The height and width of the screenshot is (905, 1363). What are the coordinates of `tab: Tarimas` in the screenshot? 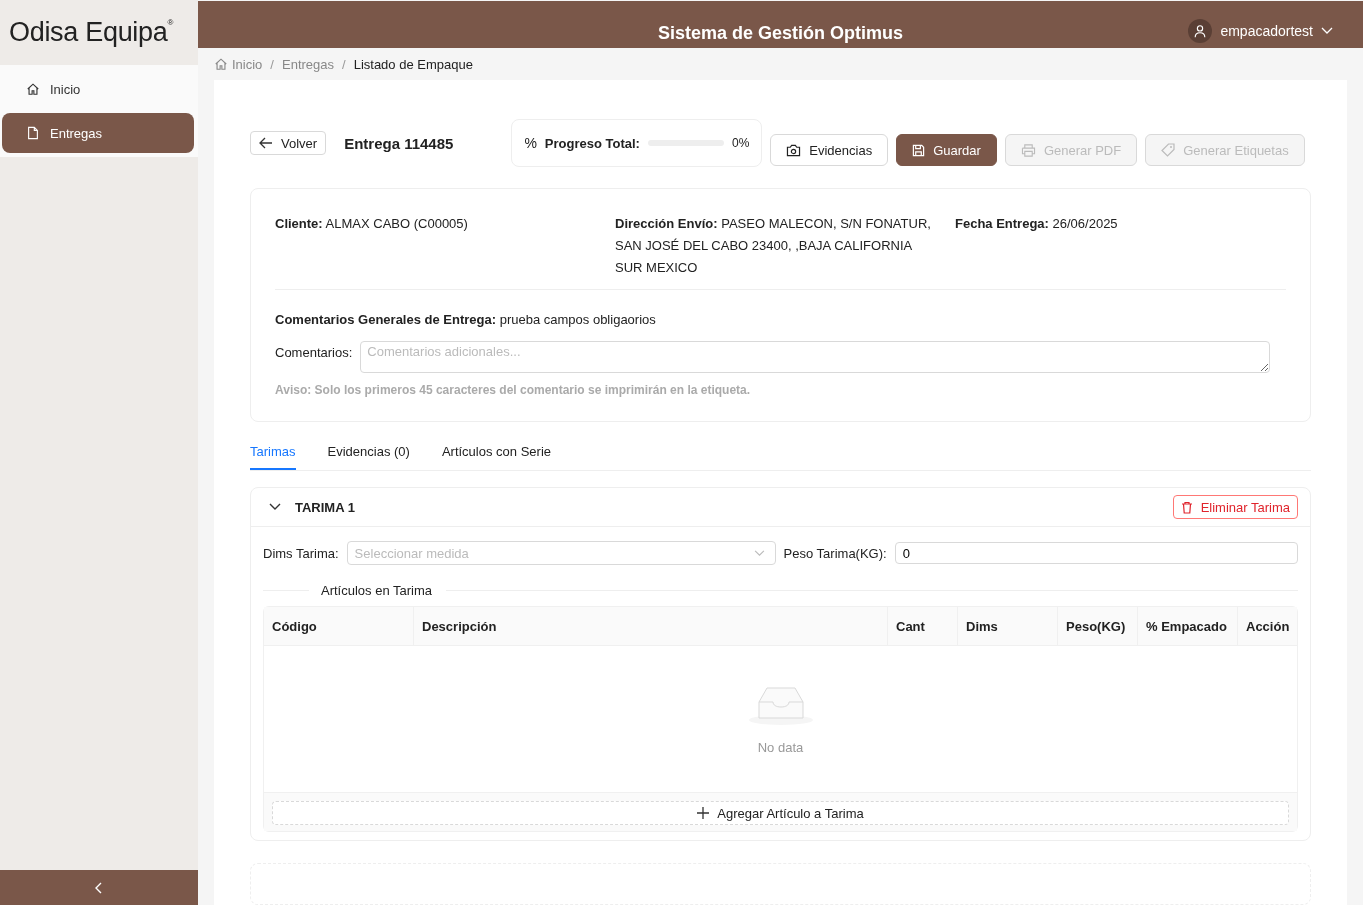 It's located at (273, 456).